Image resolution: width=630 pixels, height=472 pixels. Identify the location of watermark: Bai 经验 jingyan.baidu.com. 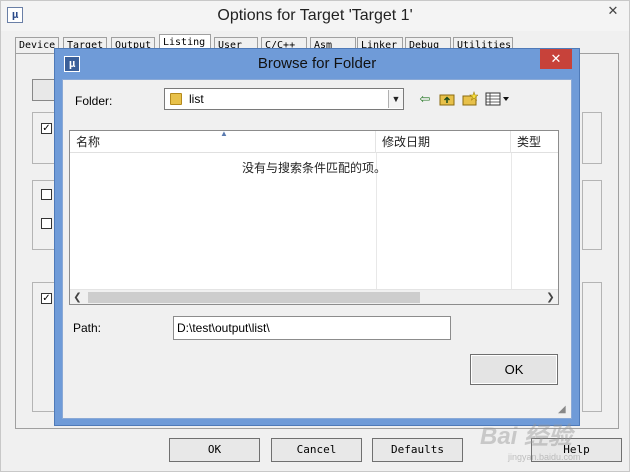
(555, 438).